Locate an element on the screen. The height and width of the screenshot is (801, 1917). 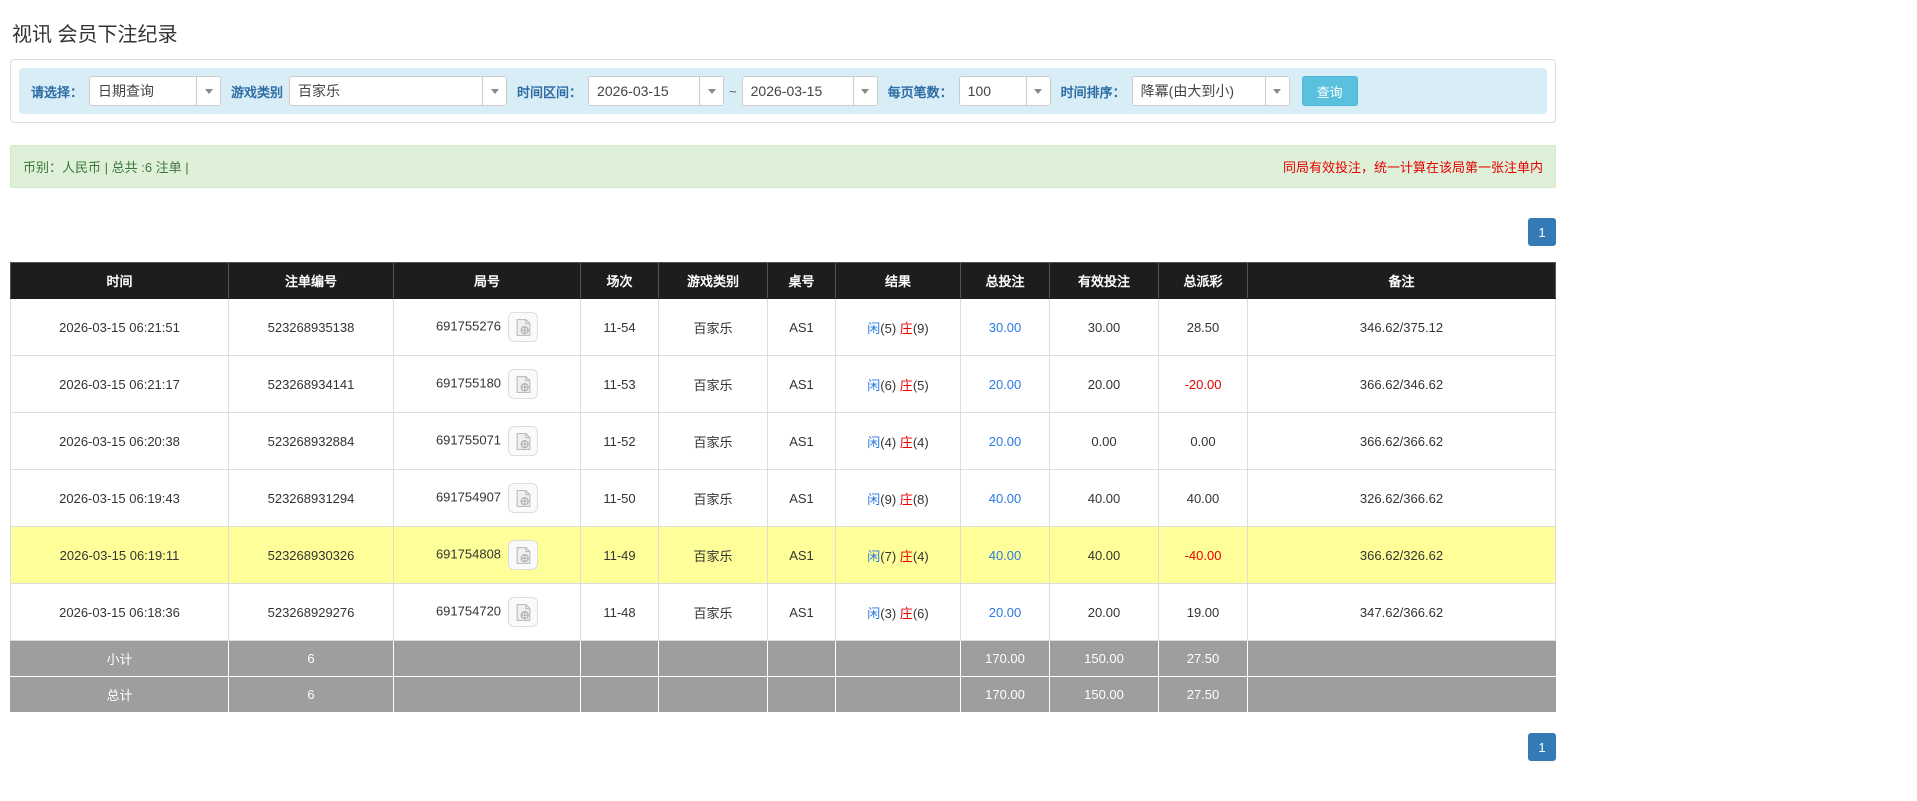
cell-payout: -40.00 is located at coordinates (1203, 555).